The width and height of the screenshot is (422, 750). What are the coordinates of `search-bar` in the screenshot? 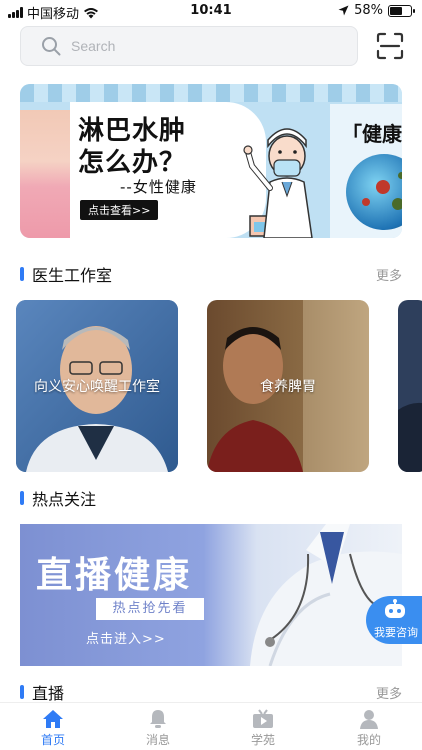 It's located at (189, 46).